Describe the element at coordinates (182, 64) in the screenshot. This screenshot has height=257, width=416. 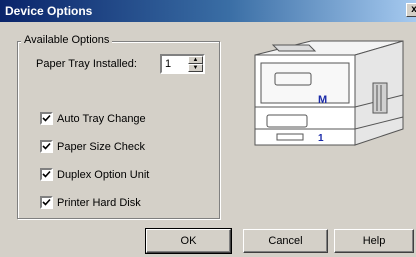
I see `paper-tray-stepper: 1 ▲ ▼` at that location.